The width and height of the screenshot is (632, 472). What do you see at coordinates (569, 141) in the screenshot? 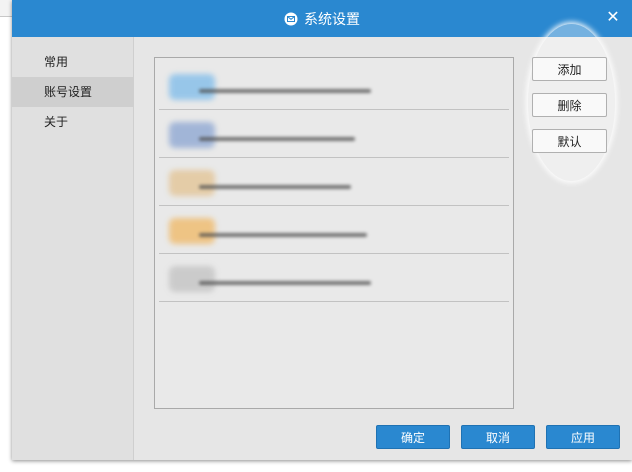
I see `set-default-button: 默认` at bounding box center [569, 141].